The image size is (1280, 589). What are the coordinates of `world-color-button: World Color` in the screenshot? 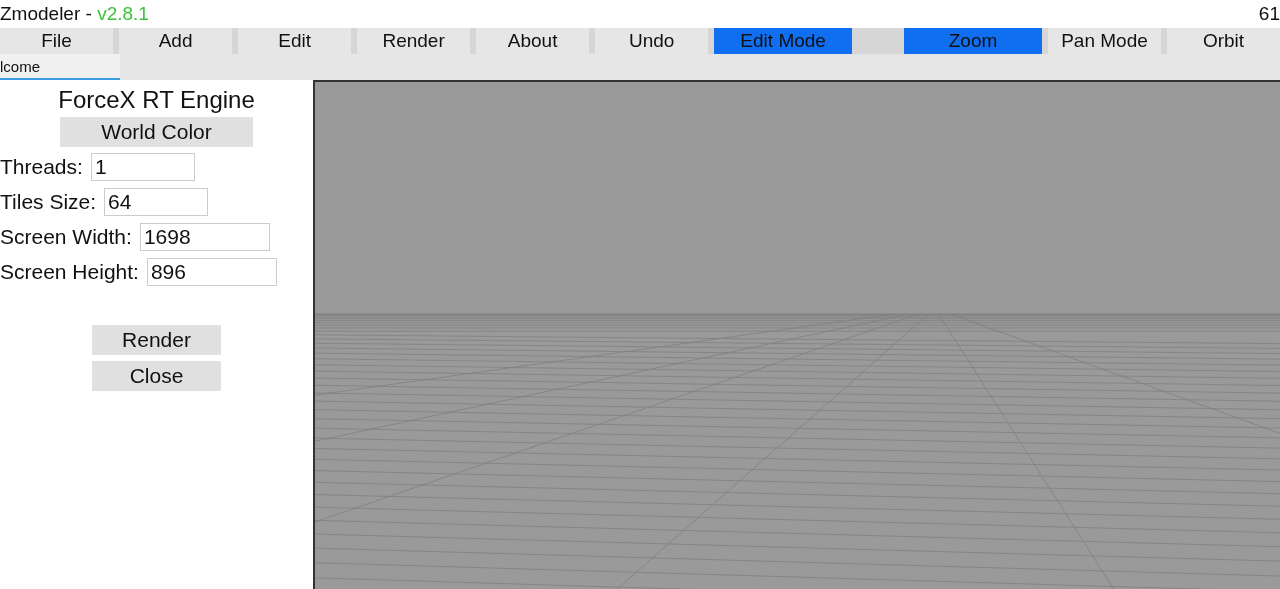 It's located at (156, 132).